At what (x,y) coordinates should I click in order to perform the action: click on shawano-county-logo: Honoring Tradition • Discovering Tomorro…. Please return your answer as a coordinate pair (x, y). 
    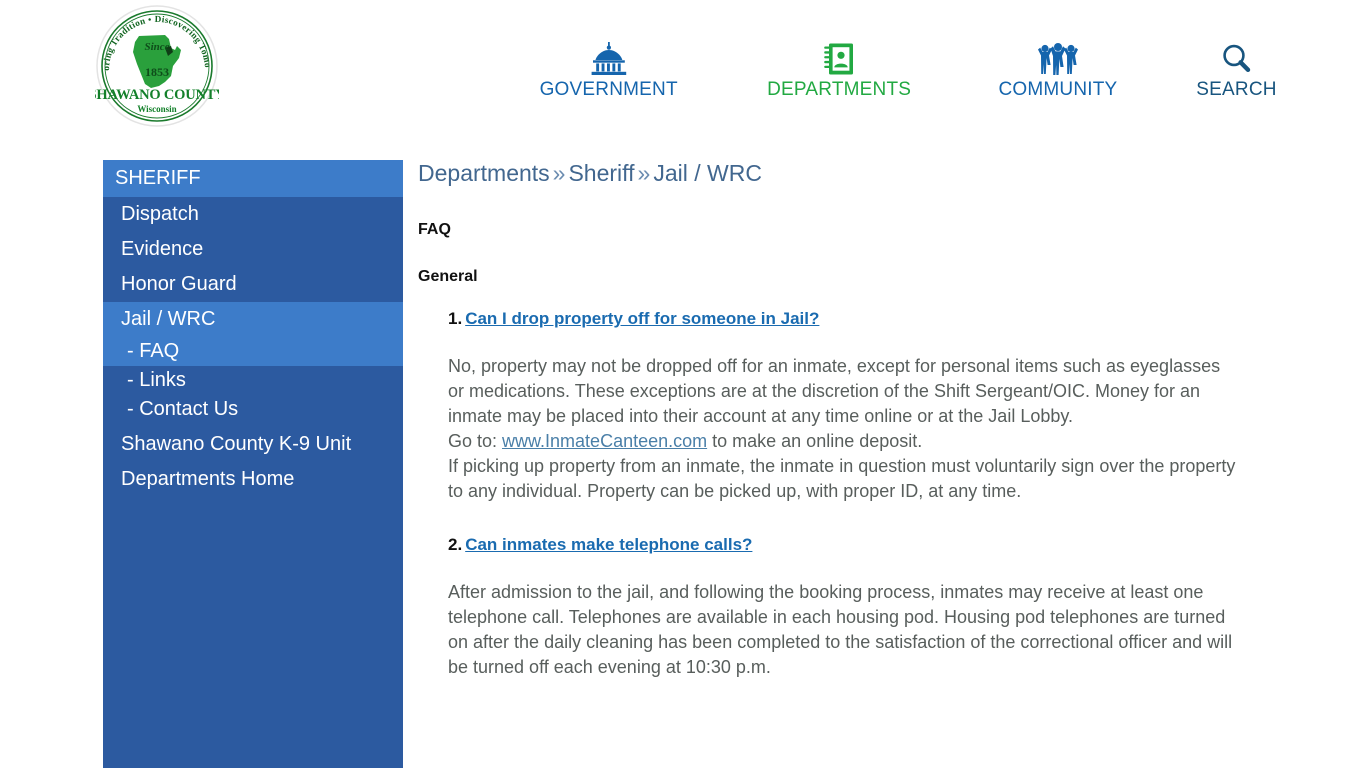
    Looking at the image, I should click on (157, 66).